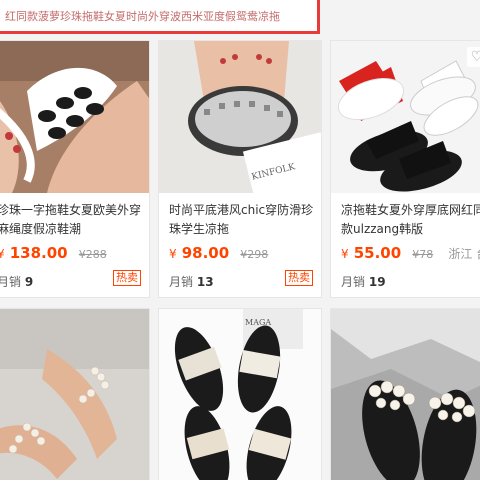 Image resolution: width=480 pixels, height=480 pixels. I want to click on price-row: ¥ 98.00 ¥298, so click(218, 252).